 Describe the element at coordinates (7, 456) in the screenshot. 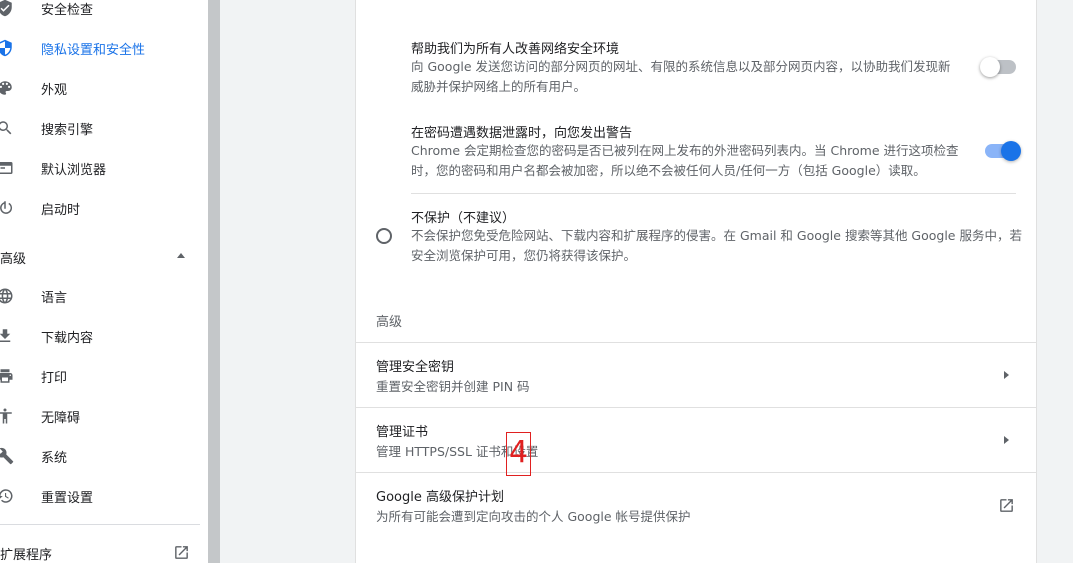

I see `wrench-icon` at that location.